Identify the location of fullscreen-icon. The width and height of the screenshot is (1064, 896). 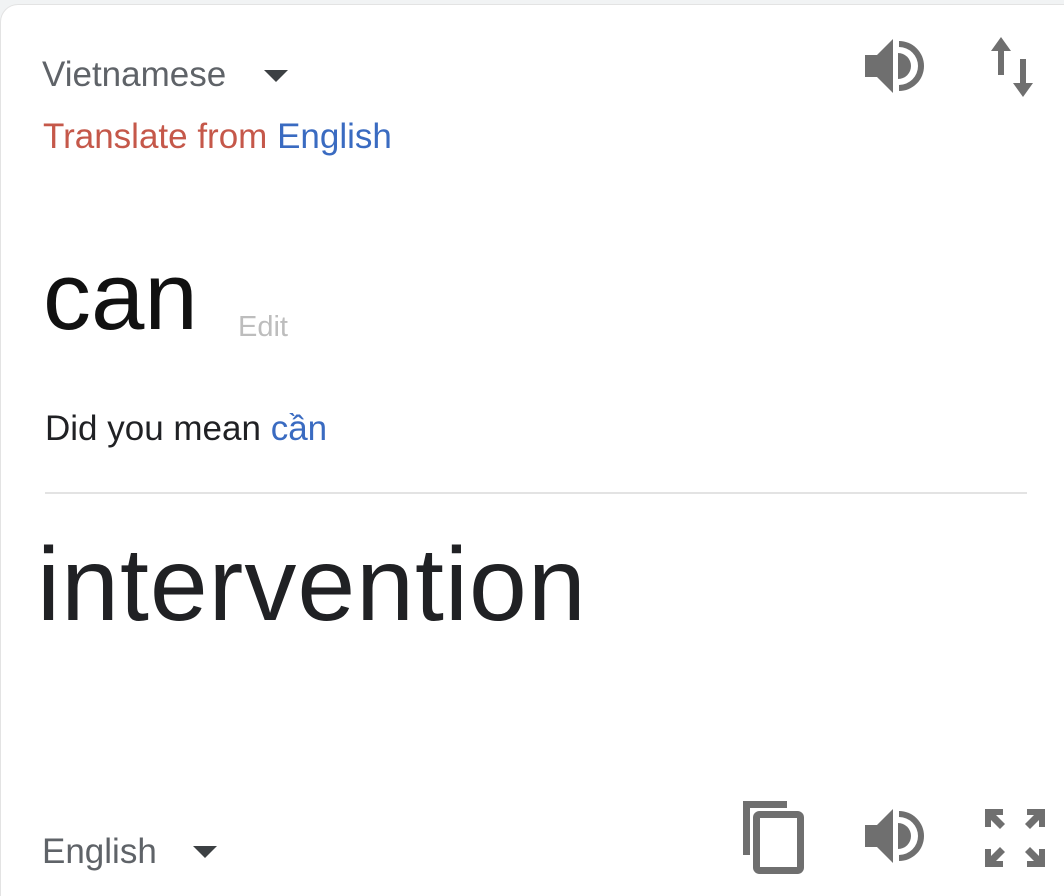
(1015, 838).